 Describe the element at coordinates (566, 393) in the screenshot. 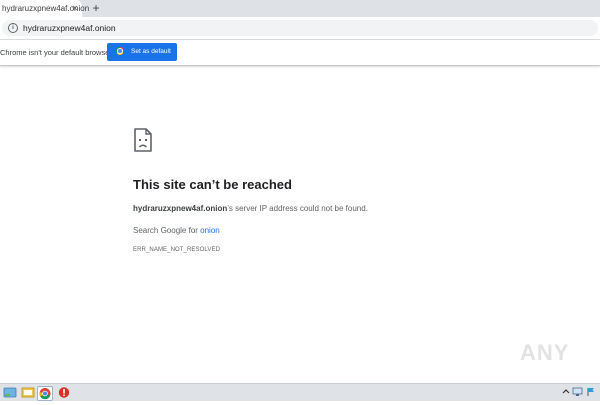

I see `tray-arrow-icon` at that location.